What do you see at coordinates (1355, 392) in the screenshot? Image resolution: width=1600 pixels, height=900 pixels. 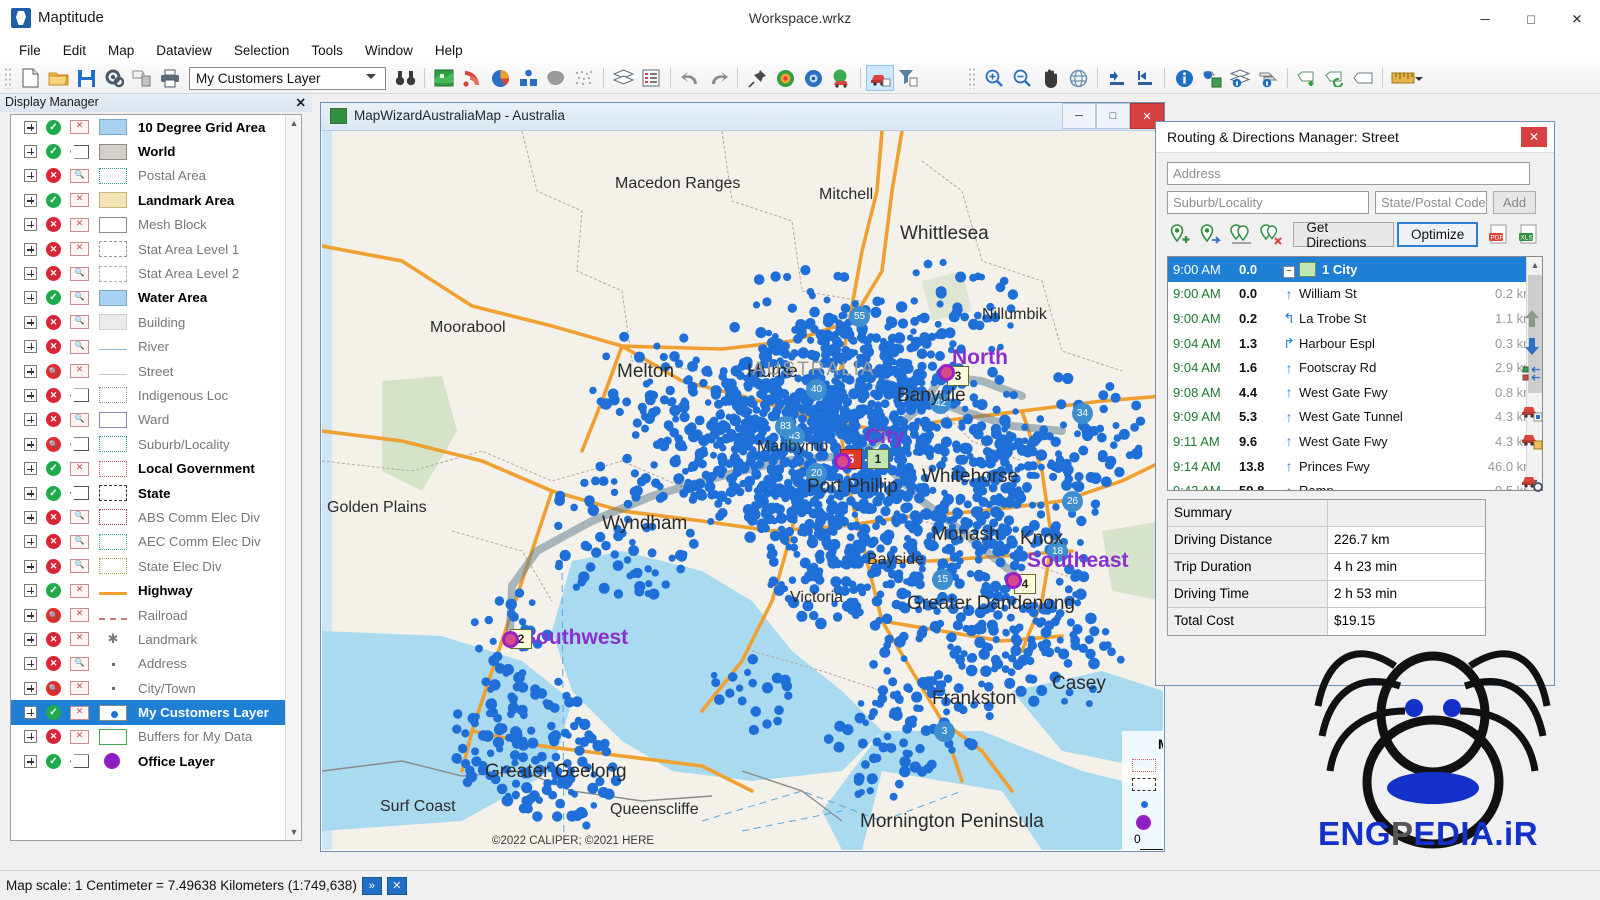 I see `direction-row: 9:08 AM 4.4 ↑ West Gate Fwy 0.8 km` at bounding box center [1355, 392].